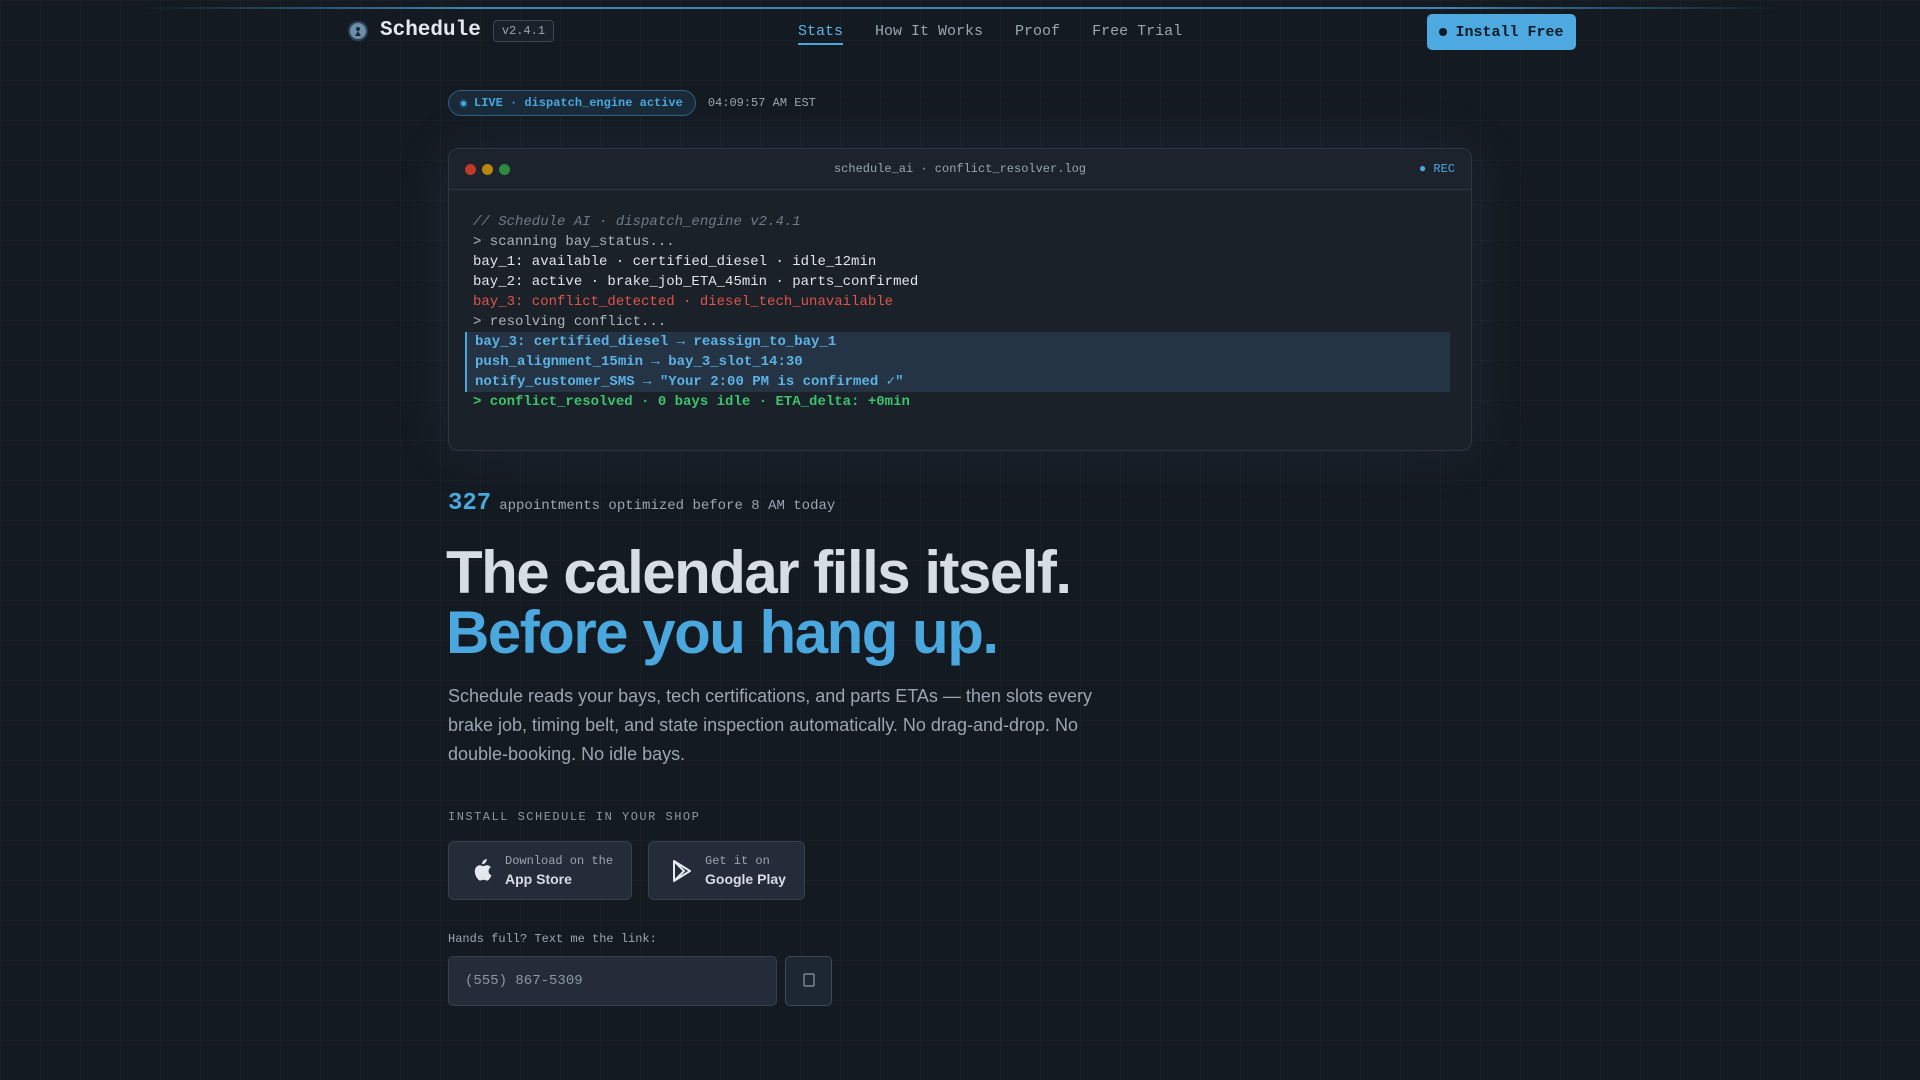  Describe the element at coordinates (463, 103) in the screenshot. I see `live-dot-icon` at that location.